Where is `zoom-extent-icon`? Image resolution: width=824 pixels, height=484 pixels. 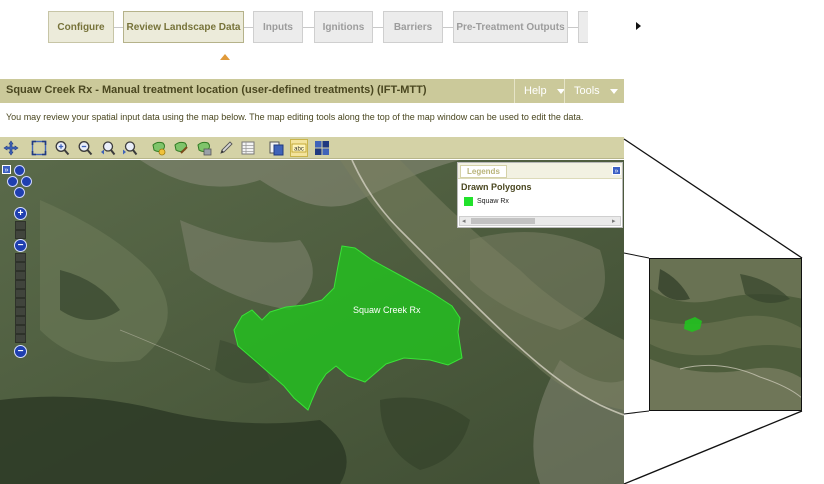 zoom-extent-icon is located at coordinates (39, 148).